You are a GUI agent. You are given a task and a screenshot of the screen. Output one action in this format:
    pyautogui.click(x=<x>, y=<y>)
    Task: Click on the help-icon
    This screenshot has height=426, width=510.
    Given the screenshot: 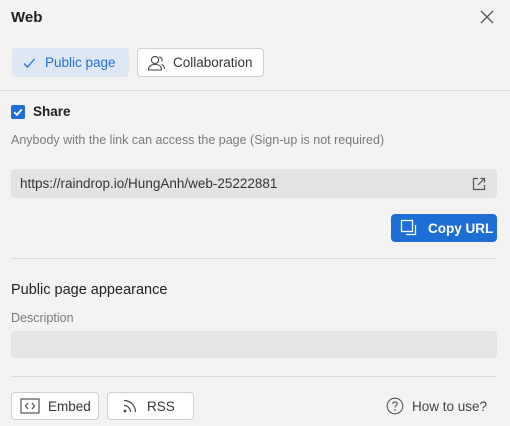 What is the action you would take?
    pyautogui.click(x=395, y=406)
    